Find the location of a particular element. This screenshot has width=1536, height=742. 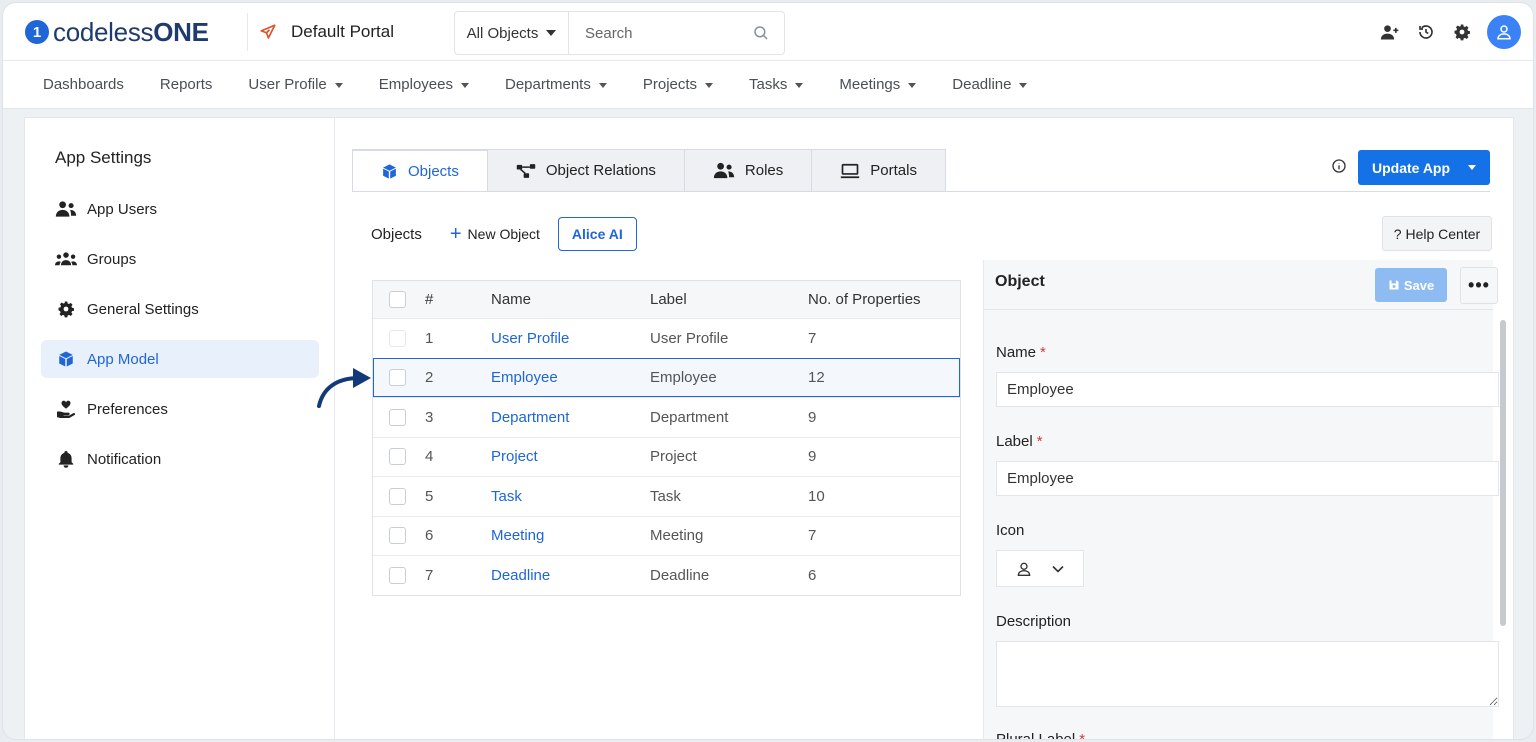

description-field-label: Description is located at coordinates (1034, 621).